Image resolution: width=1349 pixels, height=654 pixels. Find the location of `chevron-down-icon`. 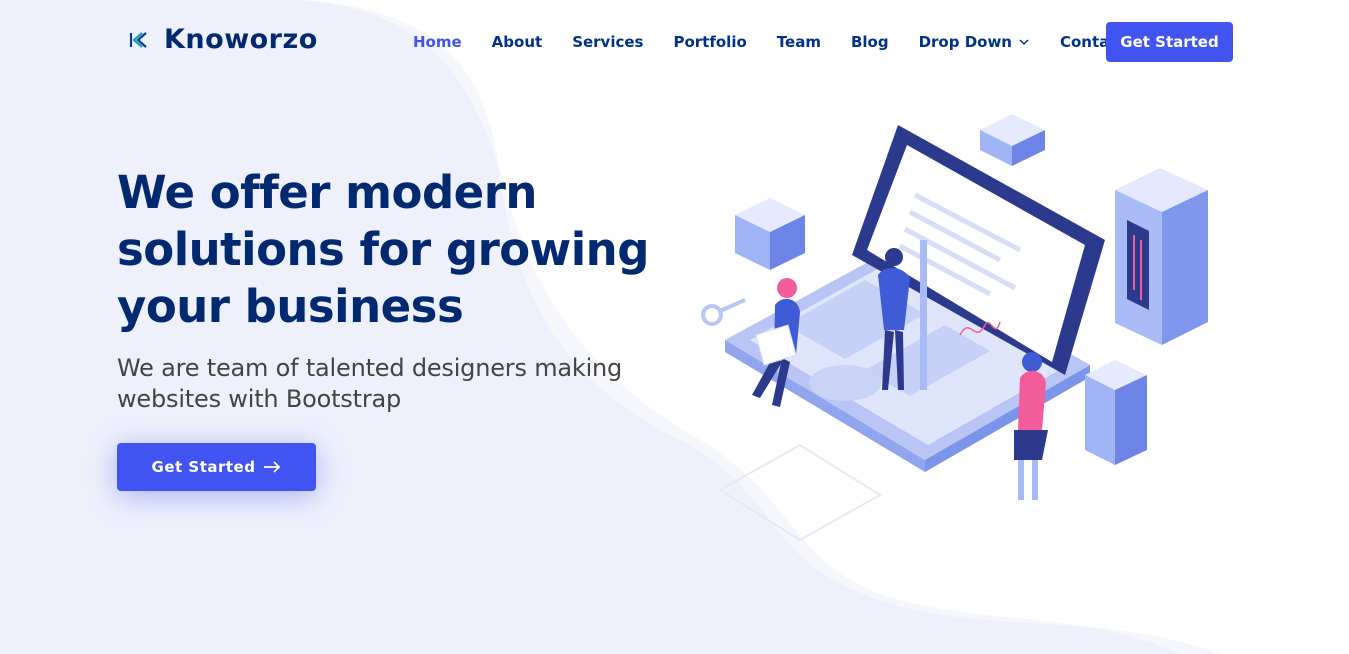

chevron-down-icon is located at coordinates (1024, 42).